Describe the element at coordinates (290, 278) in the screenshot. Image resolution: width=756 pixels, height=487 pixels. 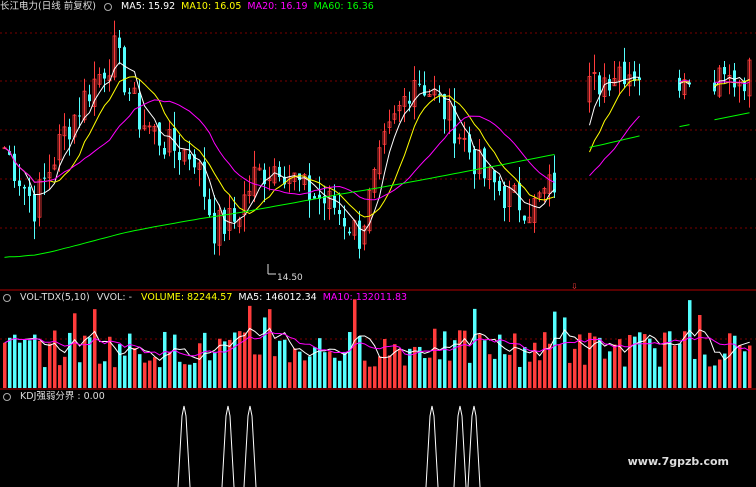
I see `low-price-label: 14.50` at that location.